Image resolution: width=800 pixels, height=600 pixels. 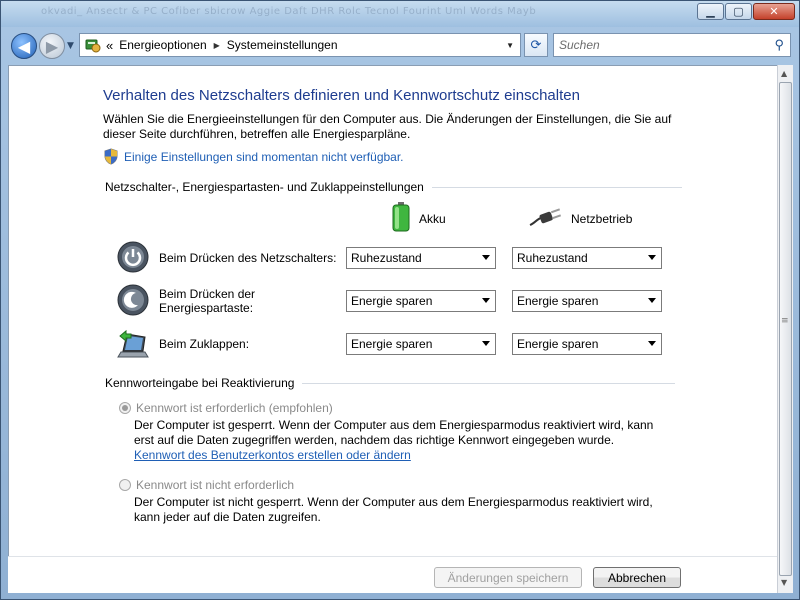 I want to click on lid-close-plugged-select: Energie sparen, so click(x=587, y=344).